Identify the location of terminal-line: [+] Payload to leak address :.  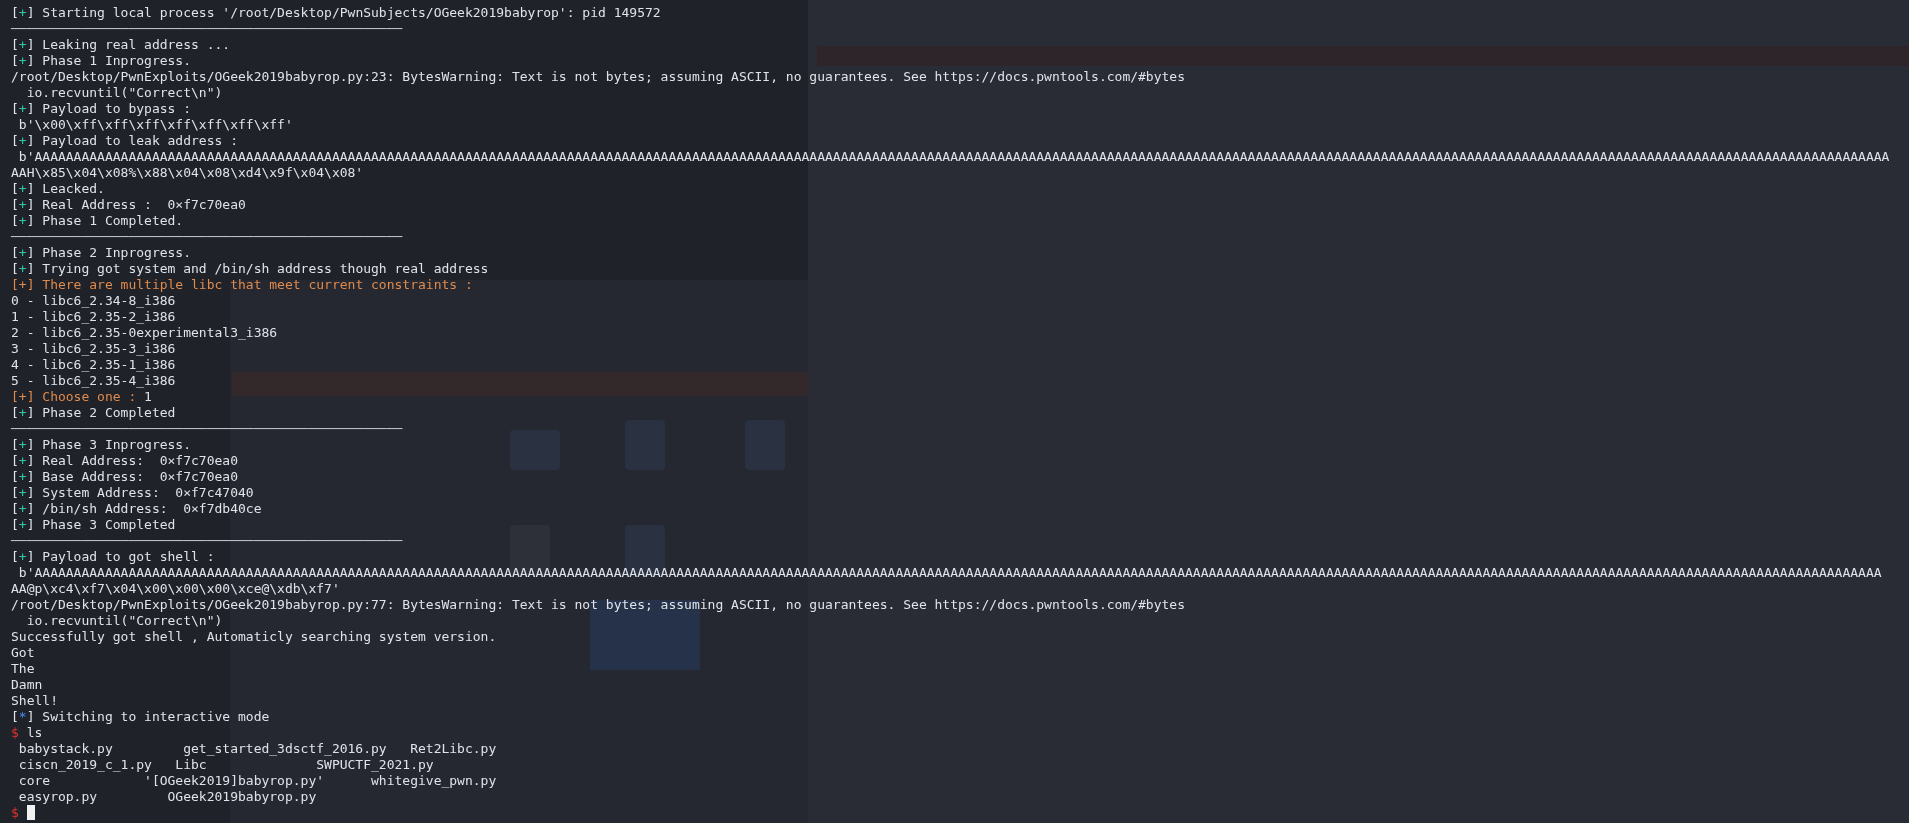
(124, 141).